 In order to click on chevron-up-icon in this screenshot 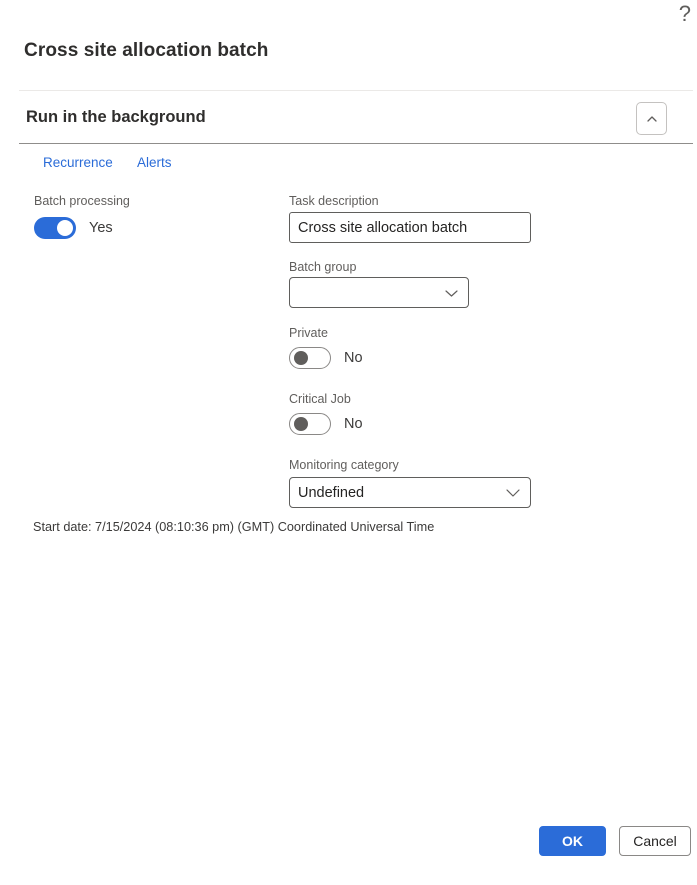, I will do `click(652, 119)`.